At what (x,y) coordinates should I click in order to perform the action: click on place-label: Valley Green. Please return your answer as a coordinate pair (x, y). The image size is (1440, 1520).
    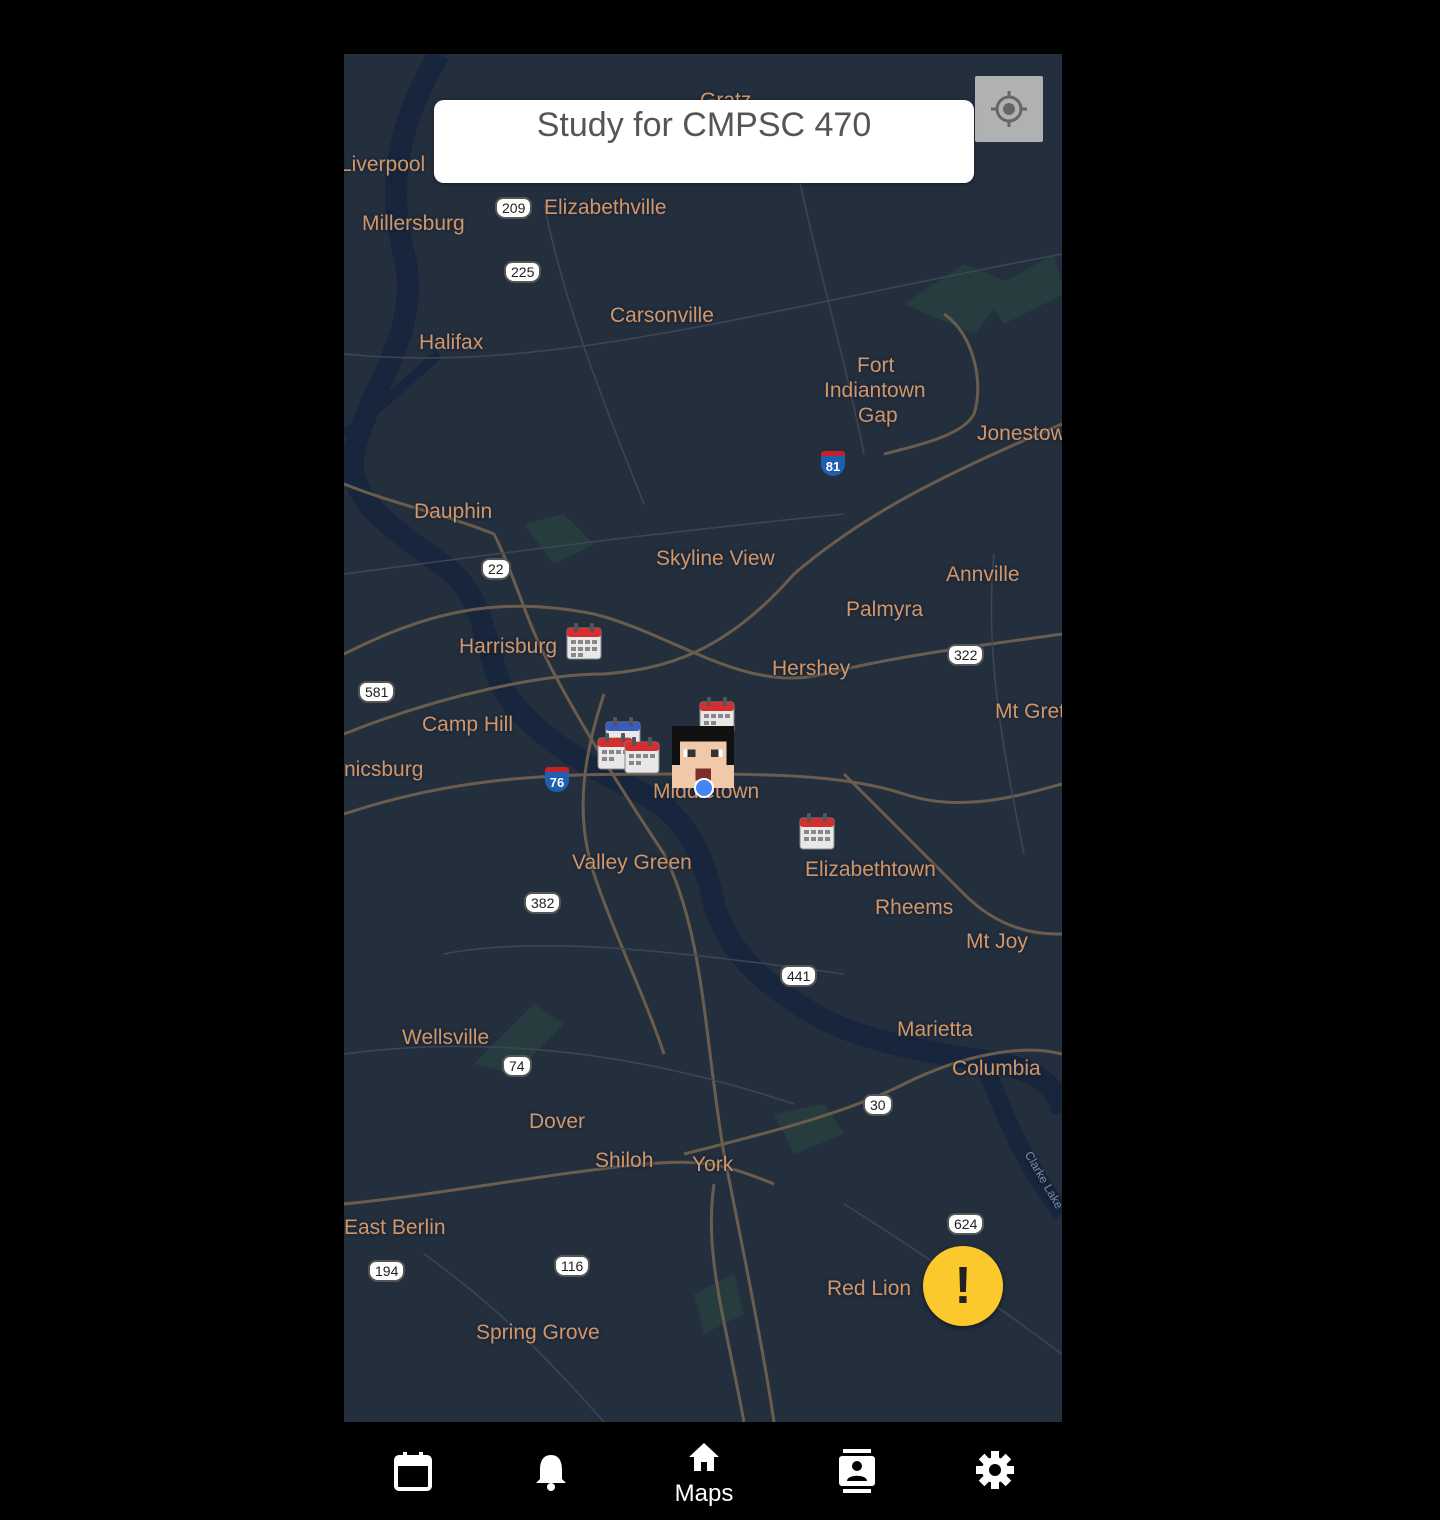
    Looking at the image, I should click on (632, 862).